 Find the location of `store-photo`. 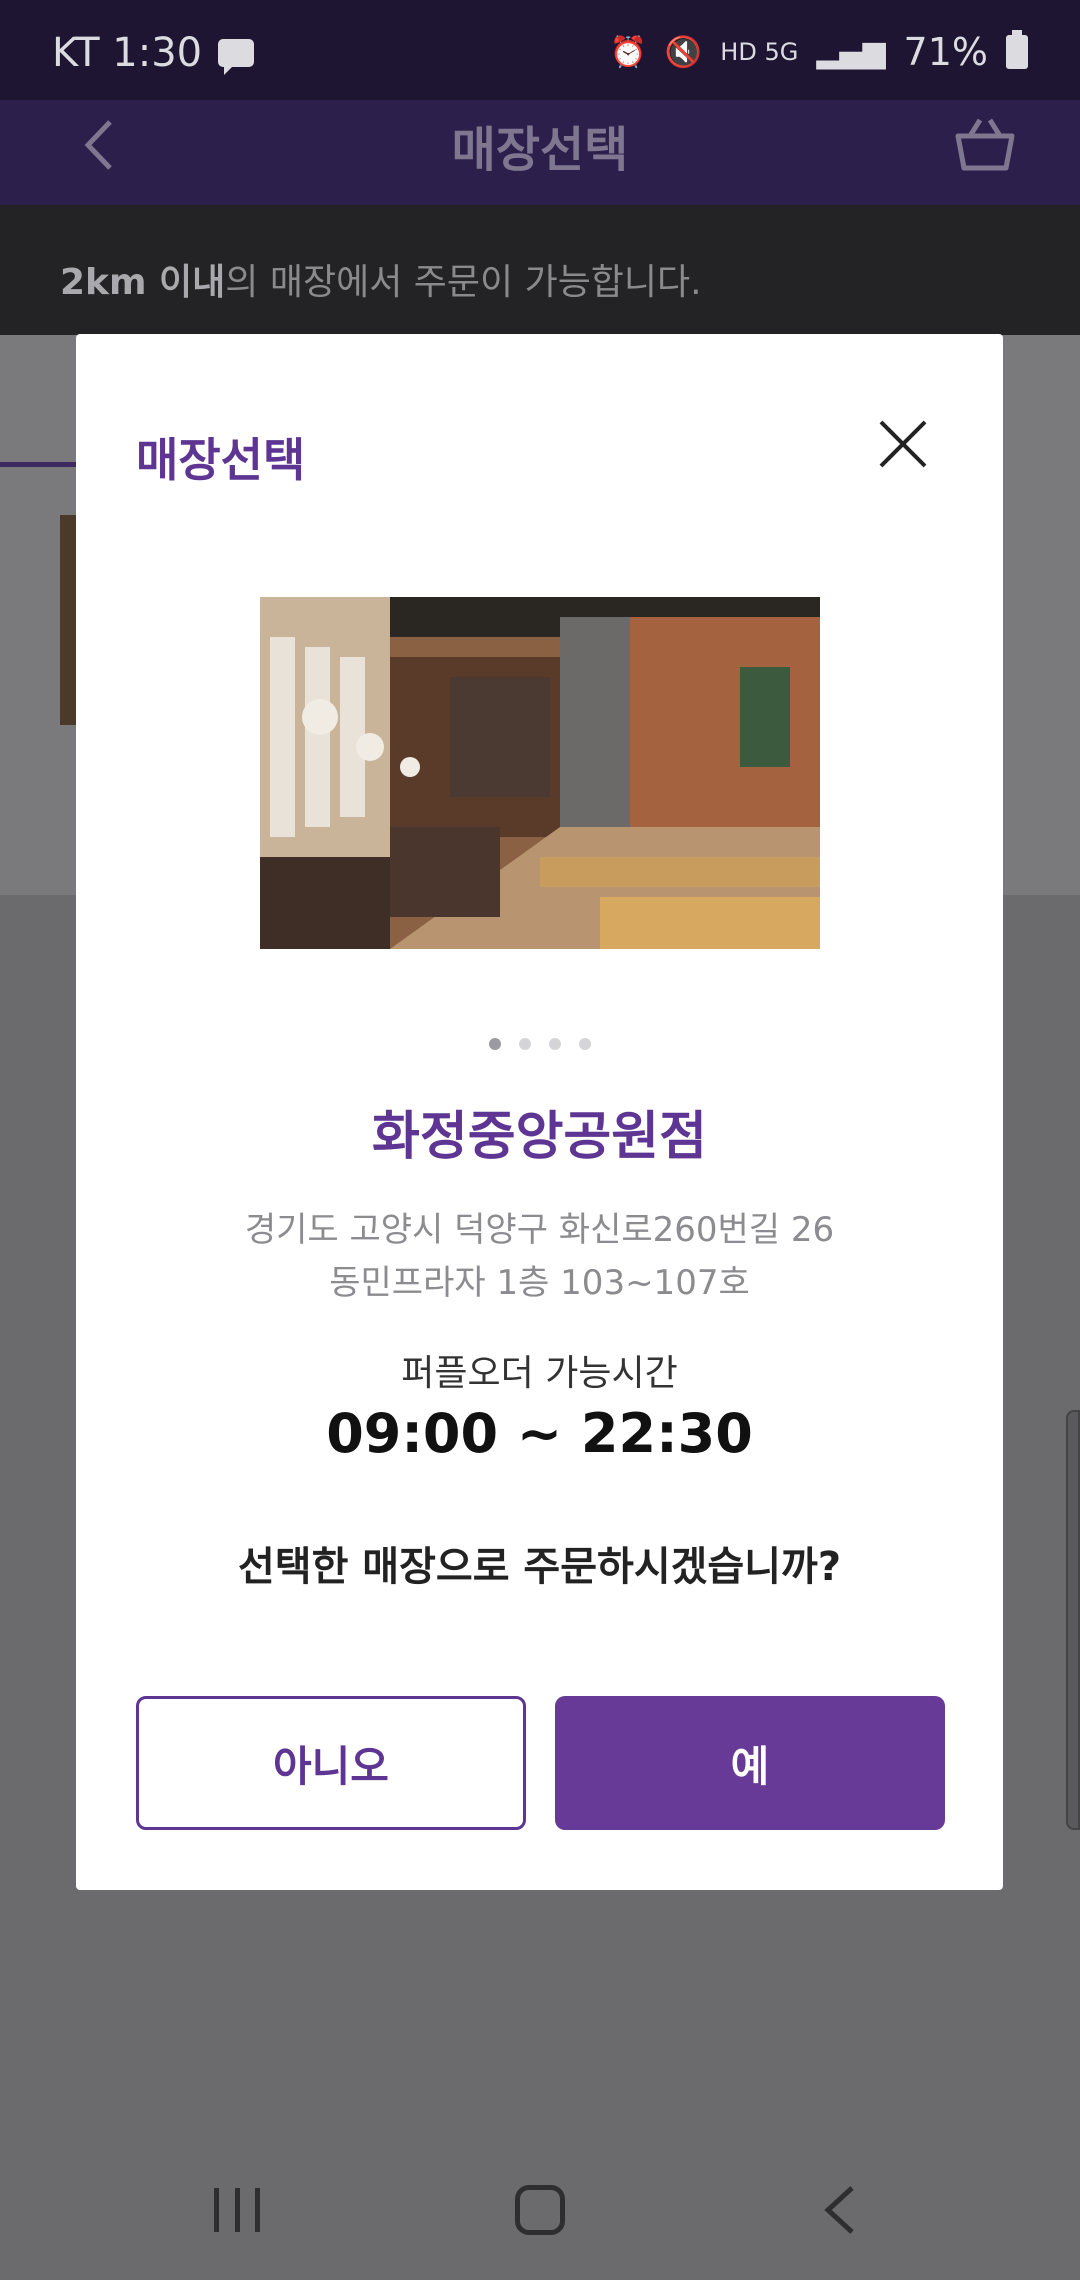

store-photo is located at coordinates (540, 773).